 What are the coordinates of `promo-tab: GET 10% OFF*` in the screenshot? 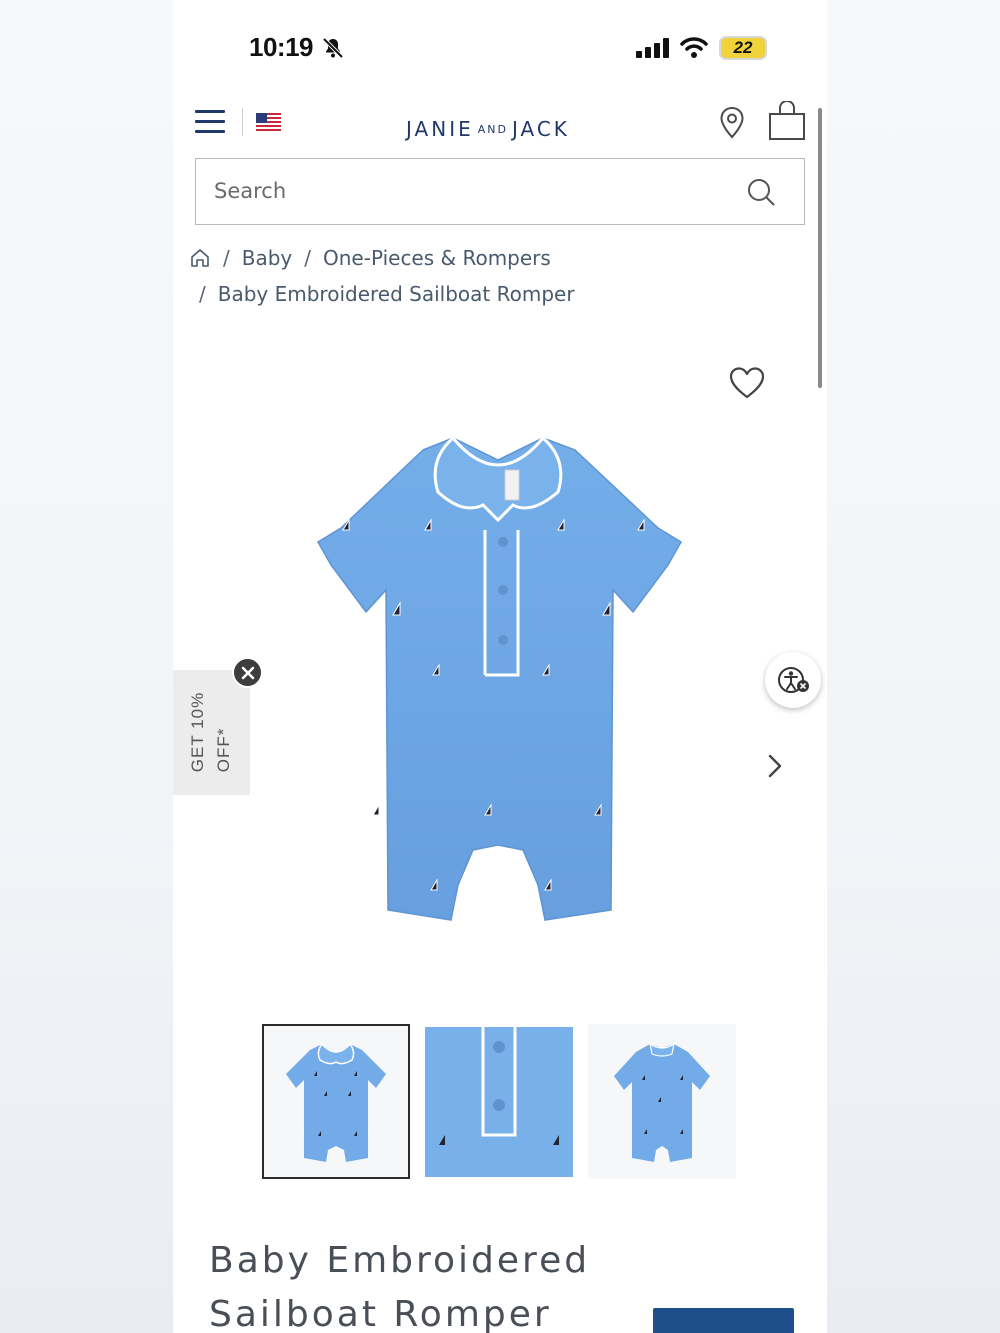 It's located at (211, 732).